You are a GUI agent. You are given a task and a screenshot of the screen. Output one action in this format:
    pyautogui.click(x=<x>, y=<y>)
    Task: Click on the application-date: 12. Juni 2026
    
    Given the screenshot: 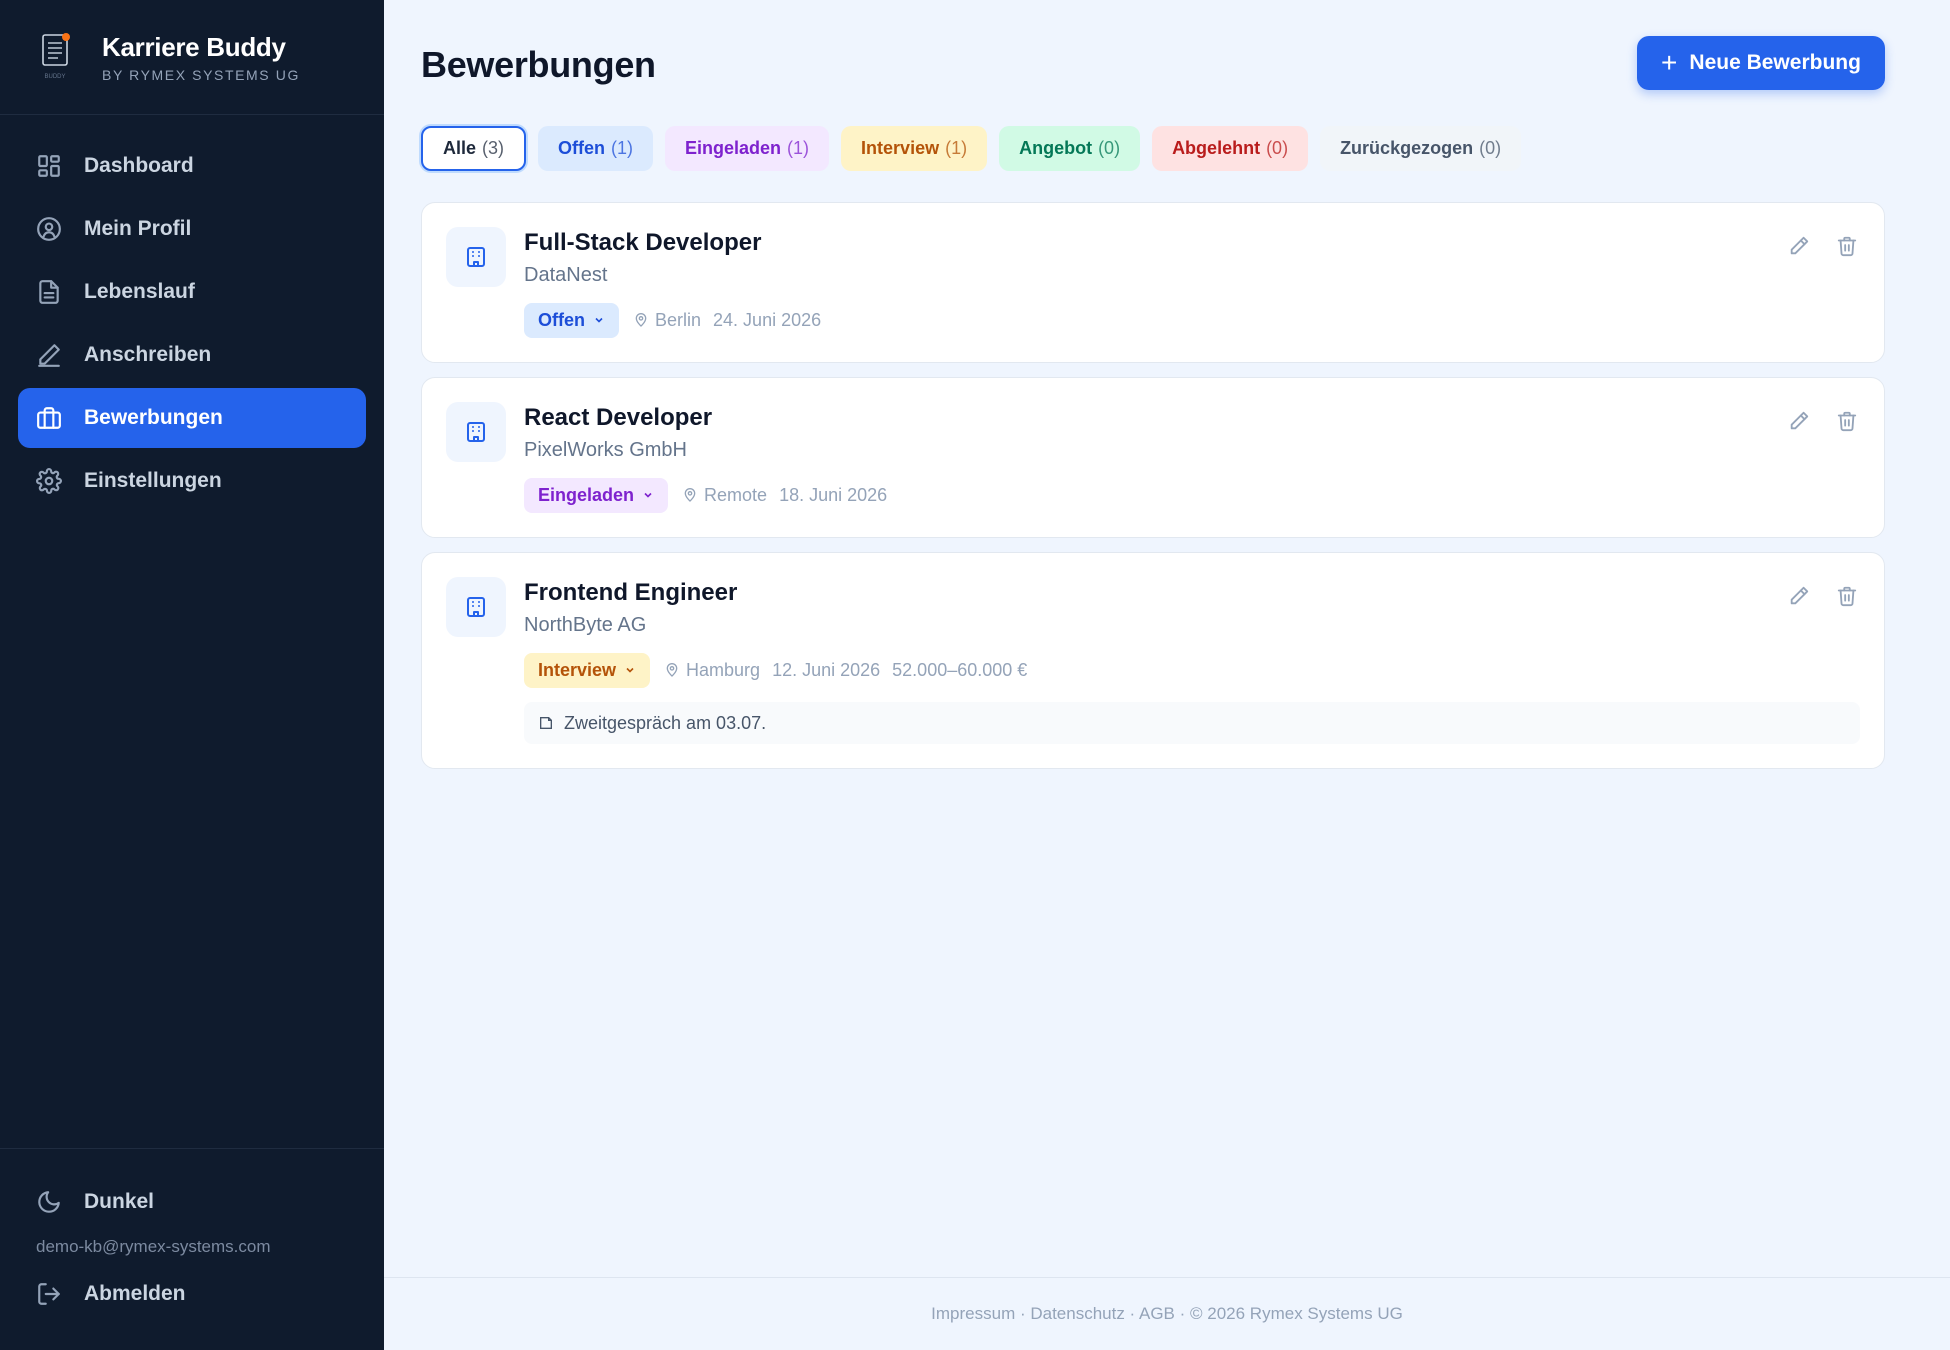 What is the action you would take?
    pyautogui.click(x=826, y=669)
    